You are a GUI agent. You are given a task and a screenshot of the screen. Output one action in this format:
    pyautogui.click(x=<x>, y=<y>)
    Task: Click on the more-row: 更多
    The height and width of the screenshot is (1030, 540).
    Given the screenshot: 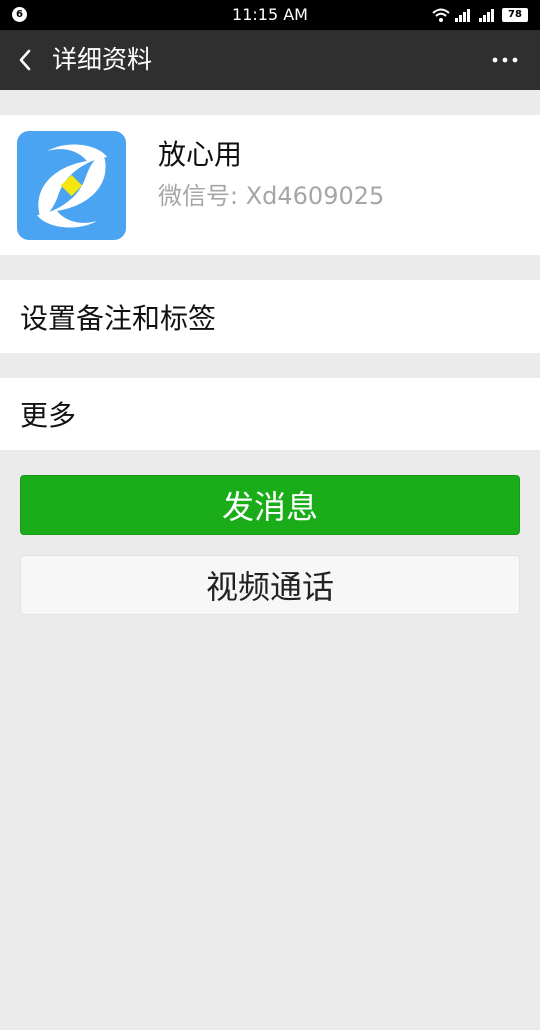 What is the action you would take?
    pyautogui.click(x=270, y=414)
    